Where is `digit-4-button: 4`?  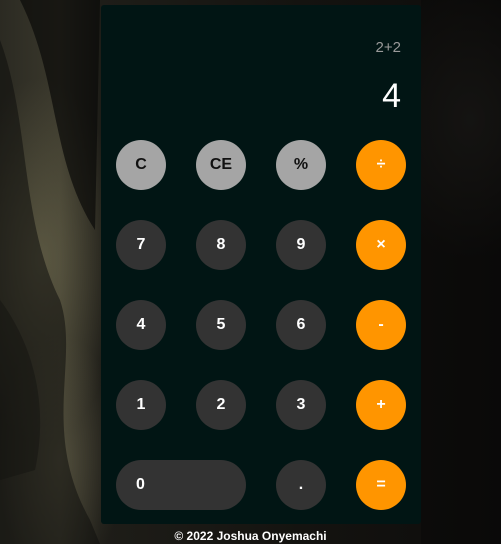 digit-4-button: 4 is located at coordinates (141, 325).